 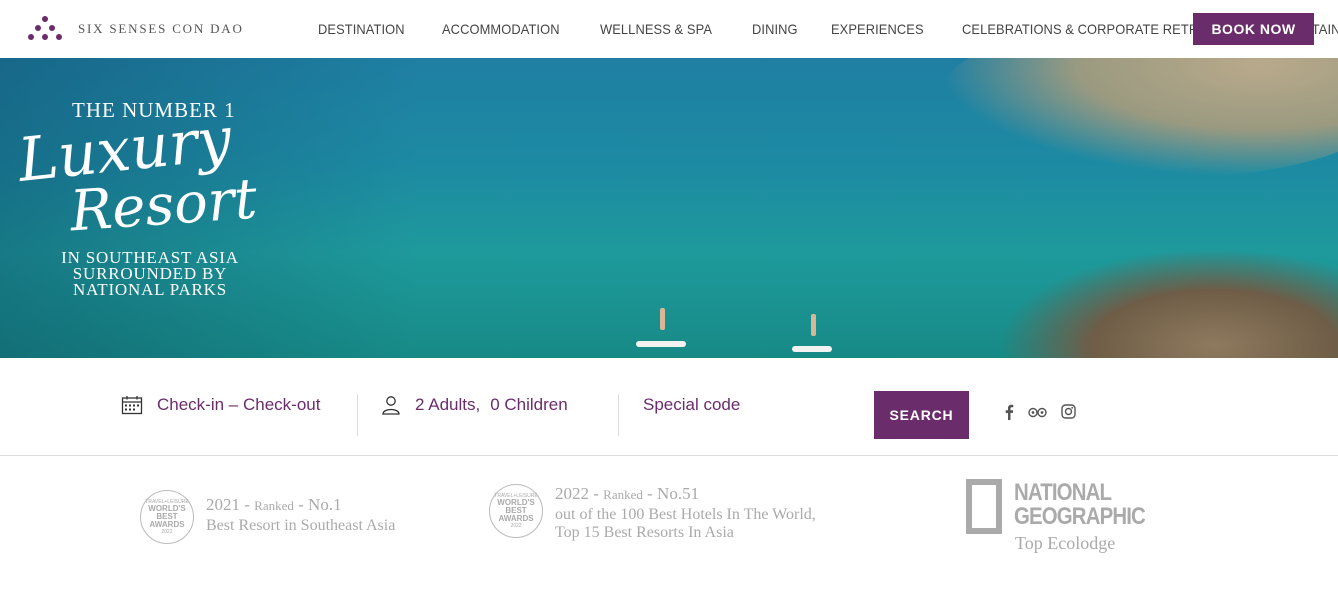 I want to click on date-range-label: Check-in – Check-out, so click(x=239, y=404).